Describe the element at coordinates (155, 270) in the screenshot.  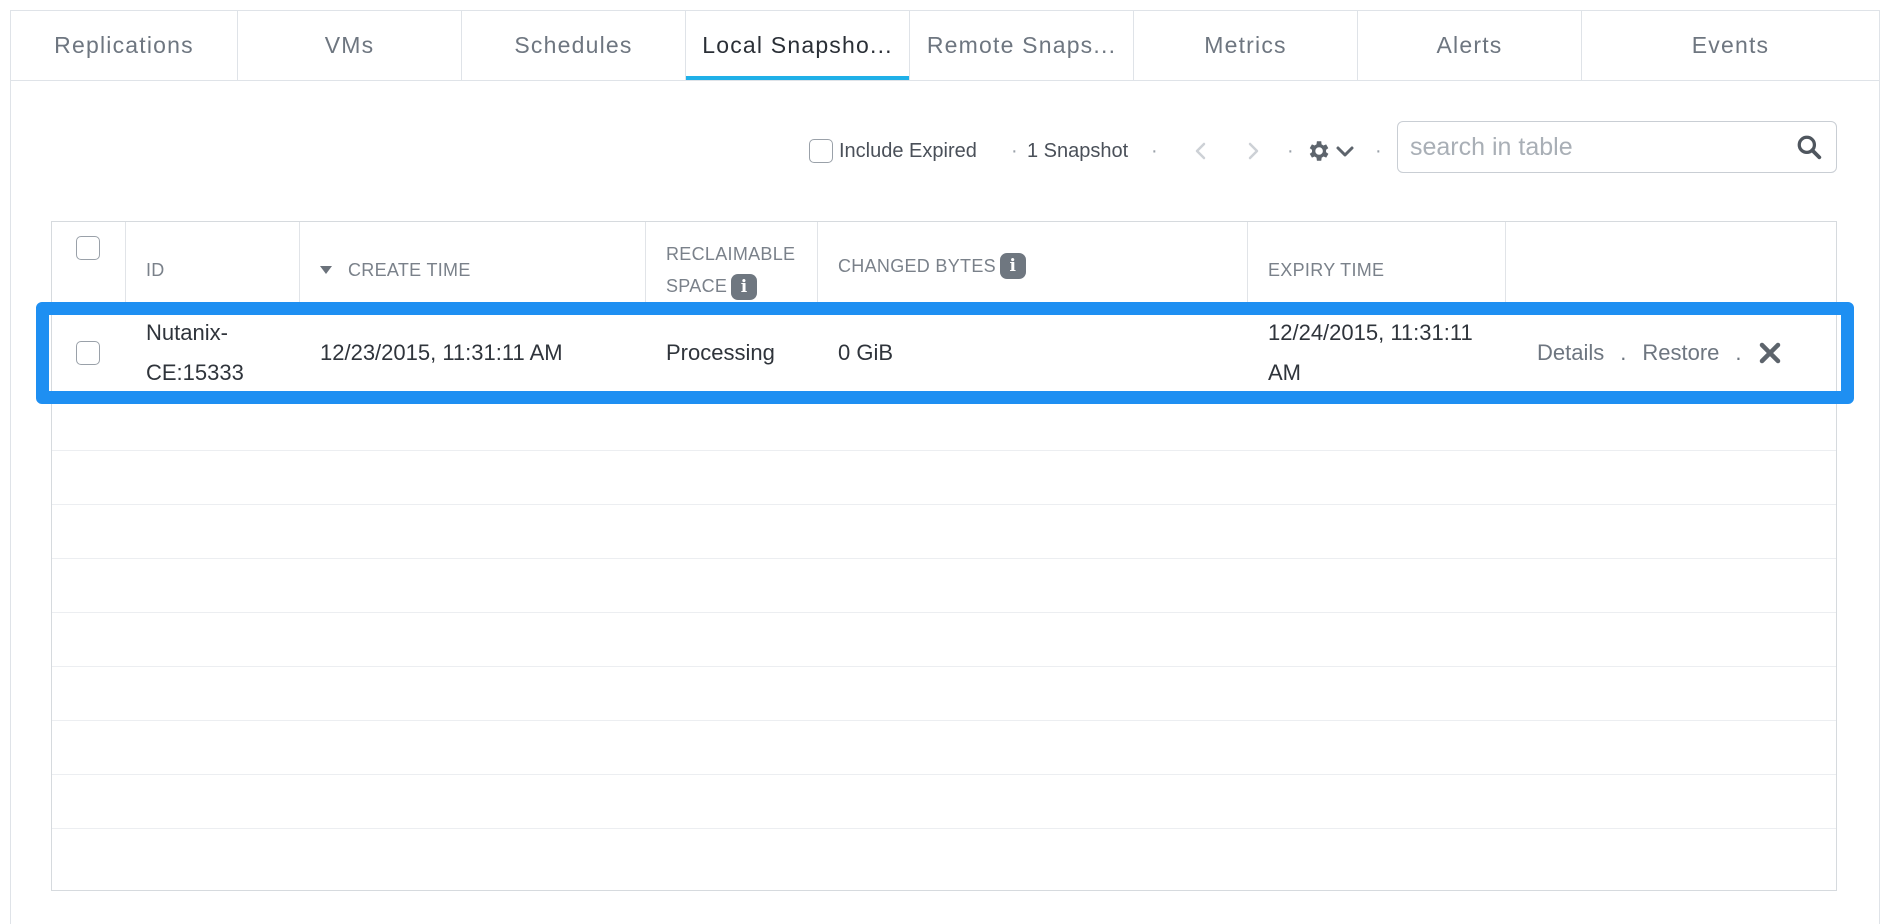
I see `column-header-id-label: ID` at that location.